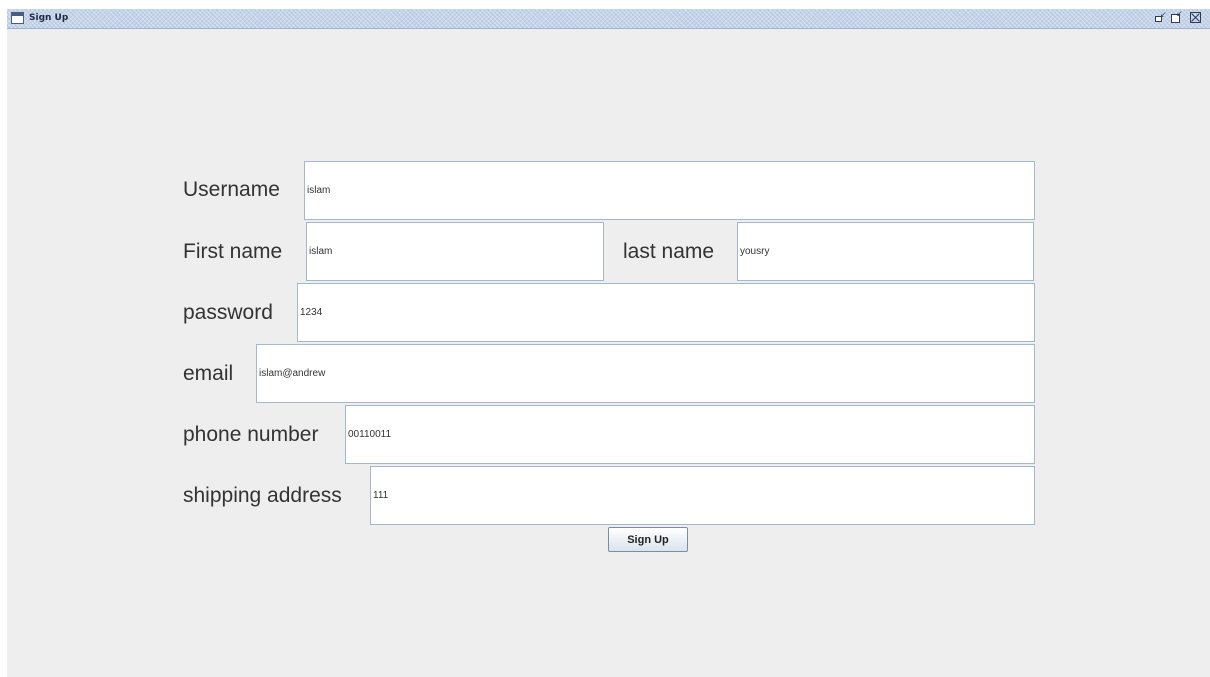 The width and height of the screenshot is (1210, 677). I want to click on email-label: email, so click(208, 373).